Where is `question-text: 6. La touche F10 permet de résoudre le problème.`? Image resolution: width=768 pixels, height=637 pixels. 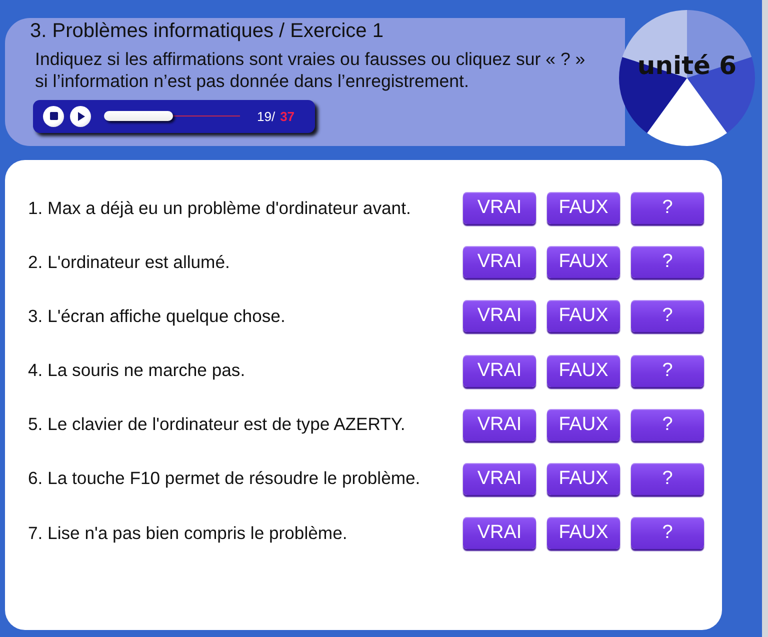 question-text: 6. La touche F10 permet de résoudre le problème. is located at coordinates (224, 479).